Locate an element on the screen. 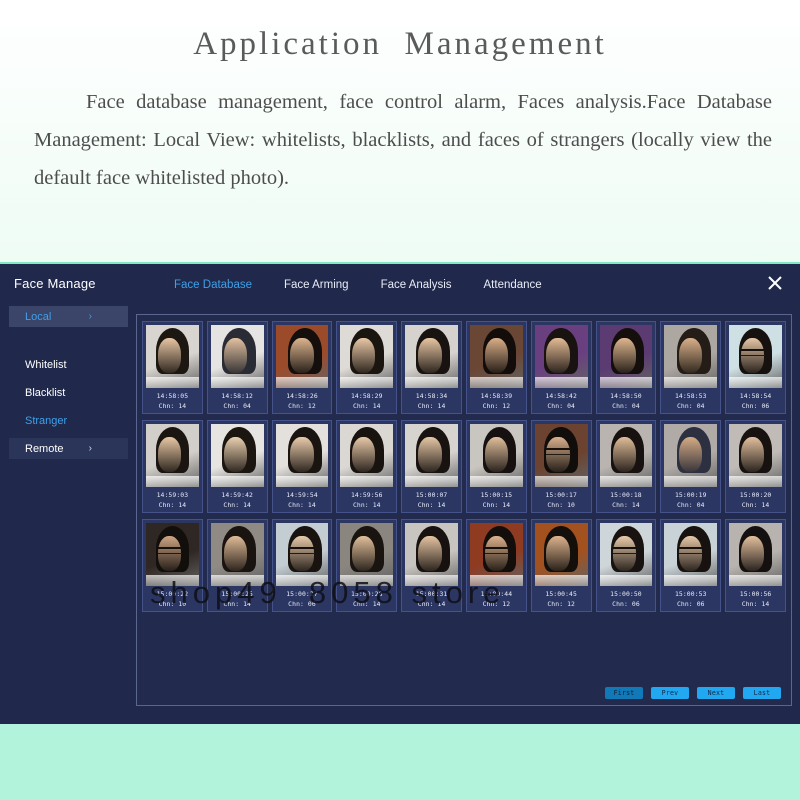 Image resolution: width=800 pixels, height=800 pixels. face-card: 15:00:19 Chn: 04 is located at coordinates (691, 466).